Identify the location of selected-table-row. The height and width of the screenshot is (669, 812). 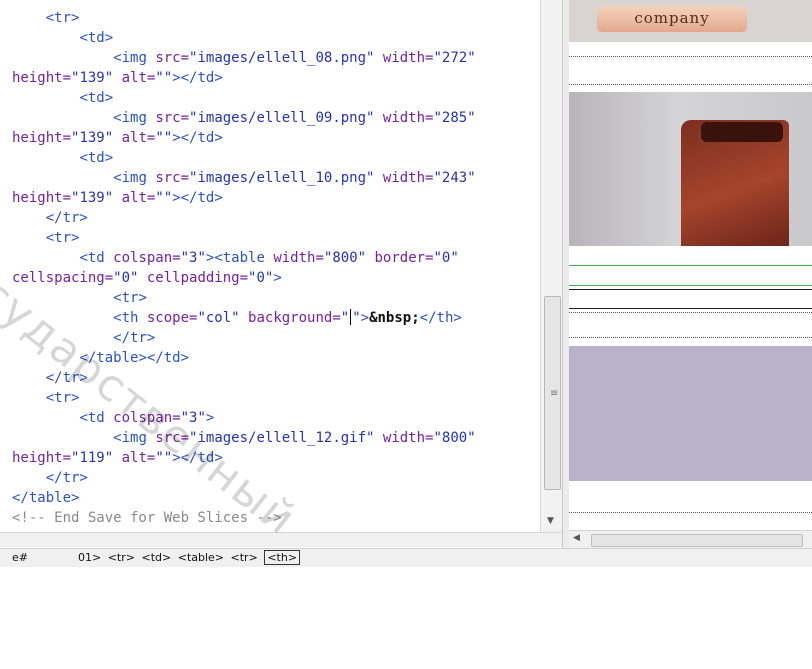
(690, 275).